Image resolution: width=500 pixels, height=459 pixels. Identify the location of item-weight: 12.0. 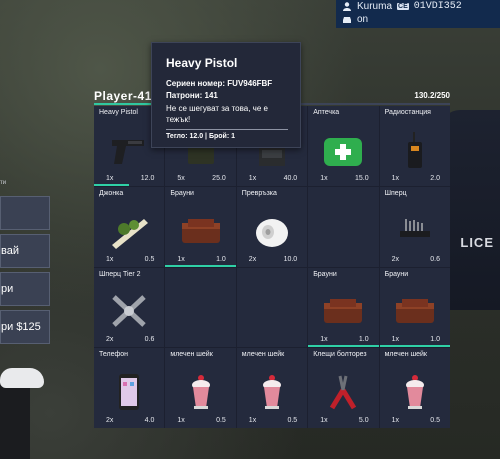
(147, 178).